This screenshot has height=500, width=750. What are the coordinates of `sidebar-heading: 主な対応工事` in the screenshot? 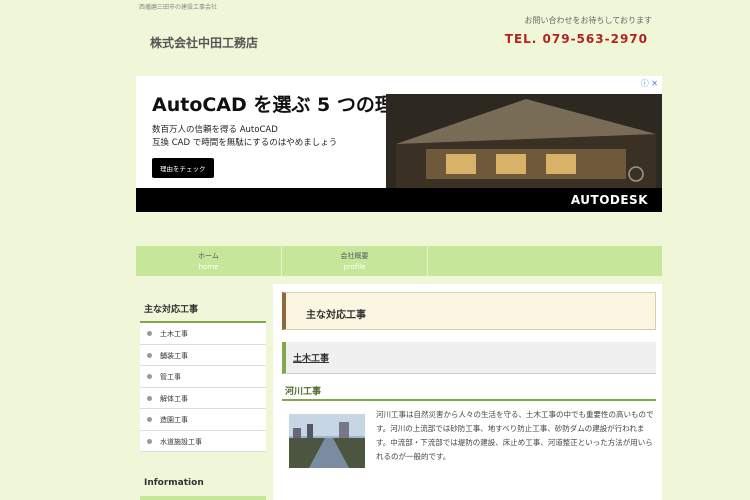 It's located at (203, 309).